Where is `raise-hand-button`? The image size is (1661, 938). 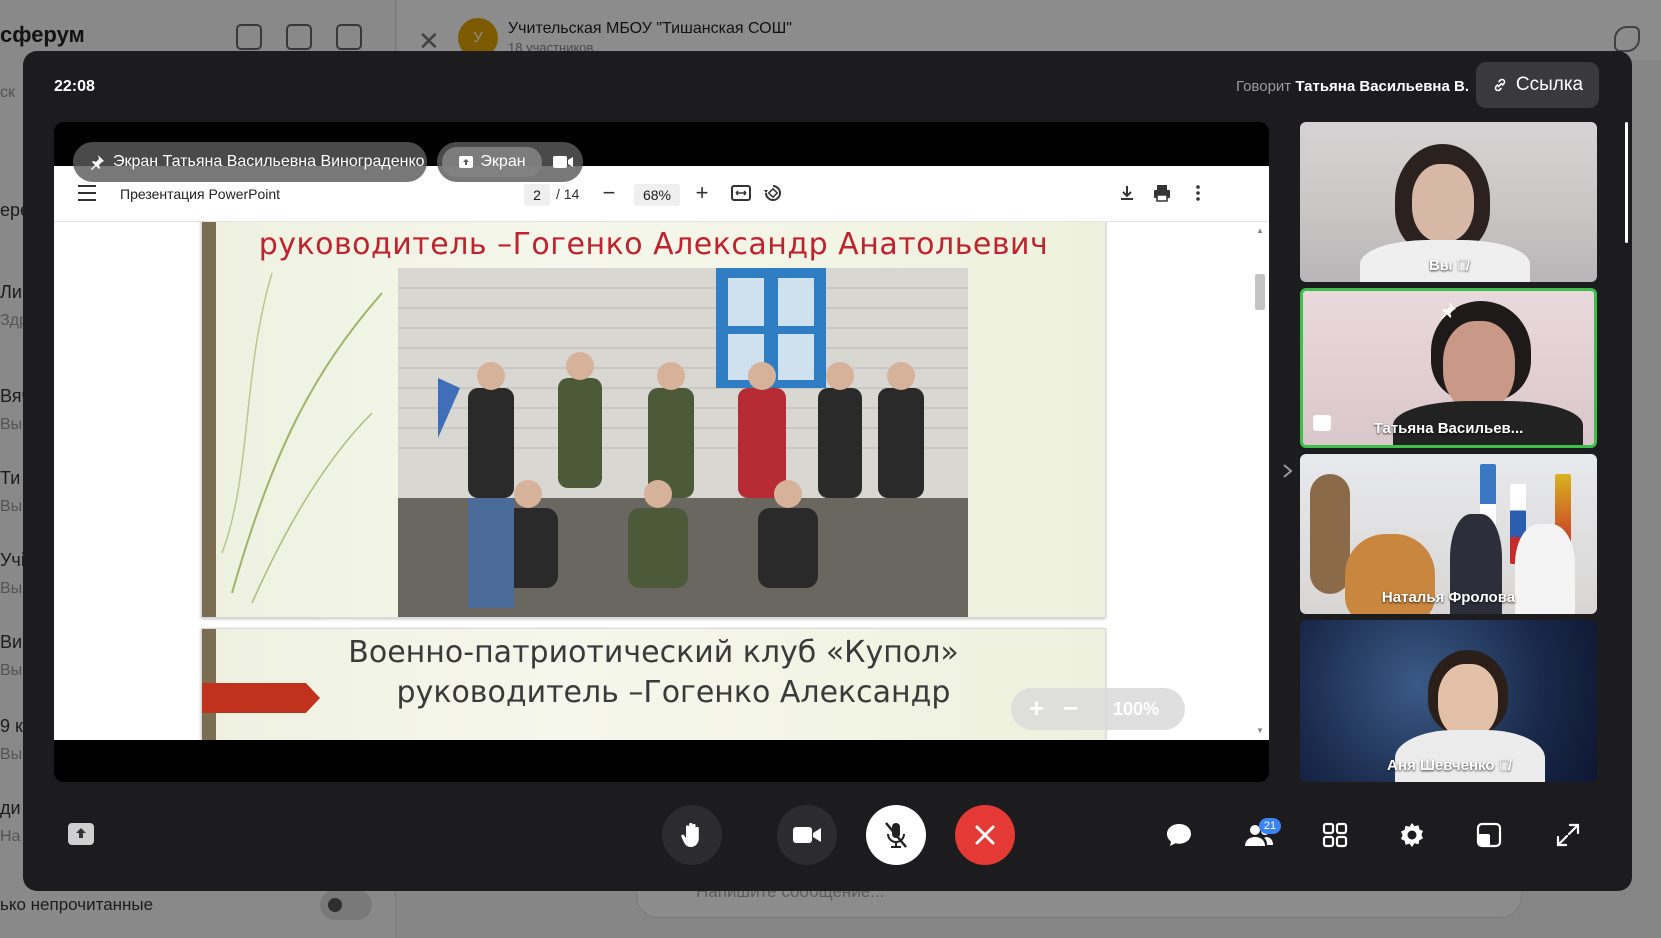 raise-hand-button is located at coordinates (692, 835).